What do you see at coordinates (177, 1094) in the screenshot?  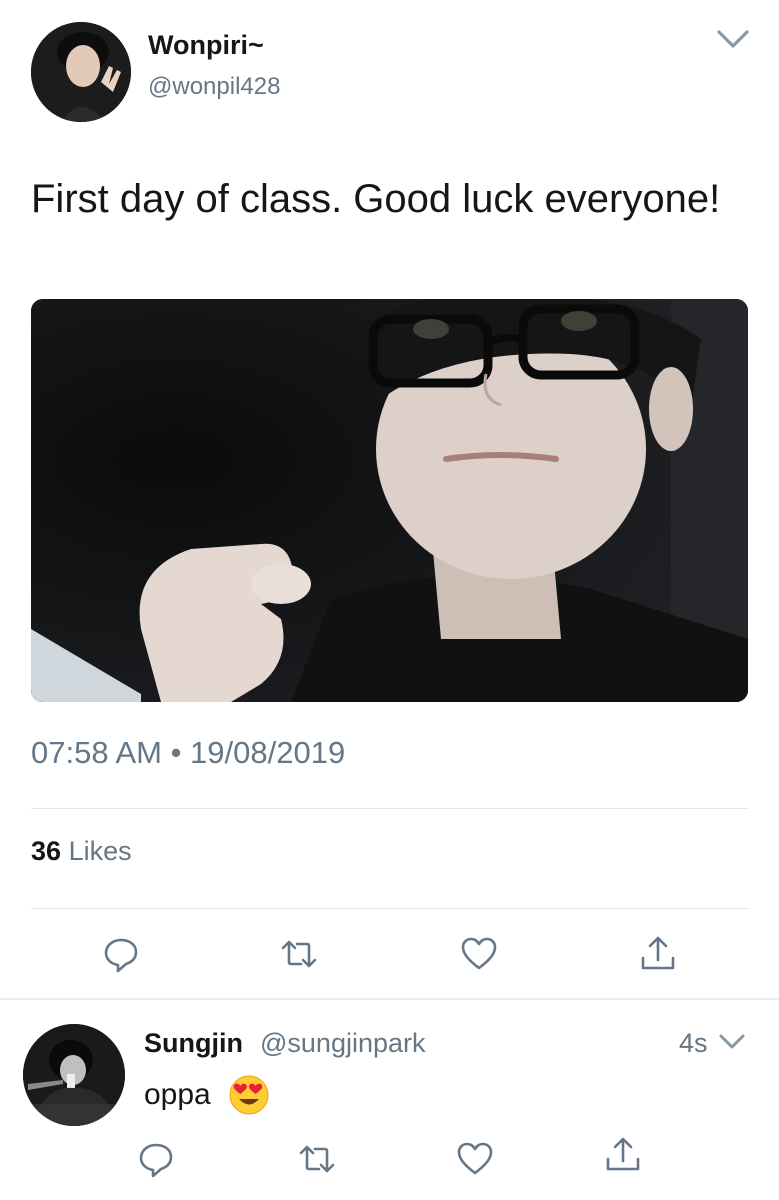 I see `reply-text: oppa` at bounding box center [177, 1094].